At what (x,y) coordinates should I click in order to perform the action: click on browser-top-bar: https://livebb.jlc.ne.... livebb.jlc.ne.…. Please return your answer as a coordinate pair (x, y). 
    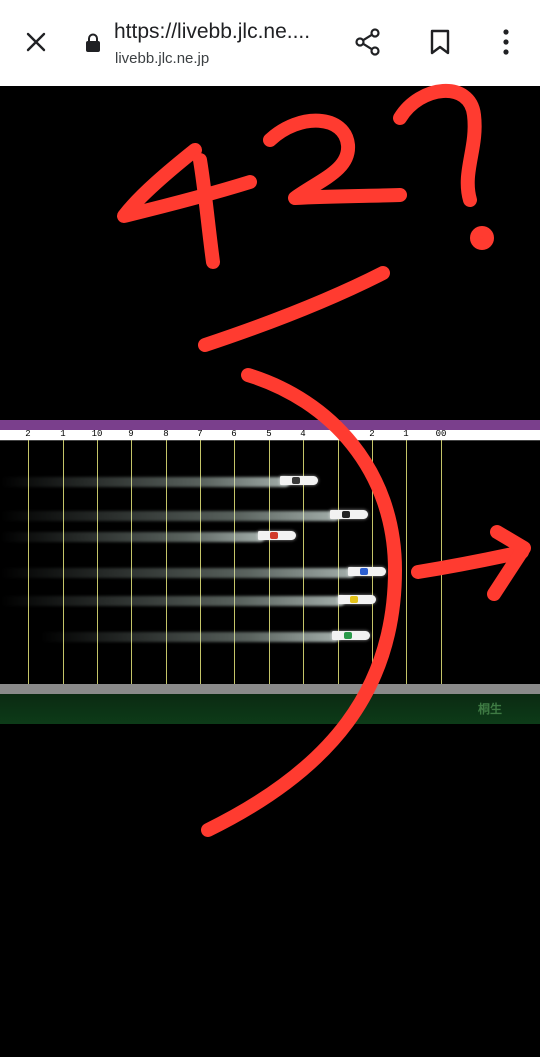
    Looking at the image, I should click on (270, 43).